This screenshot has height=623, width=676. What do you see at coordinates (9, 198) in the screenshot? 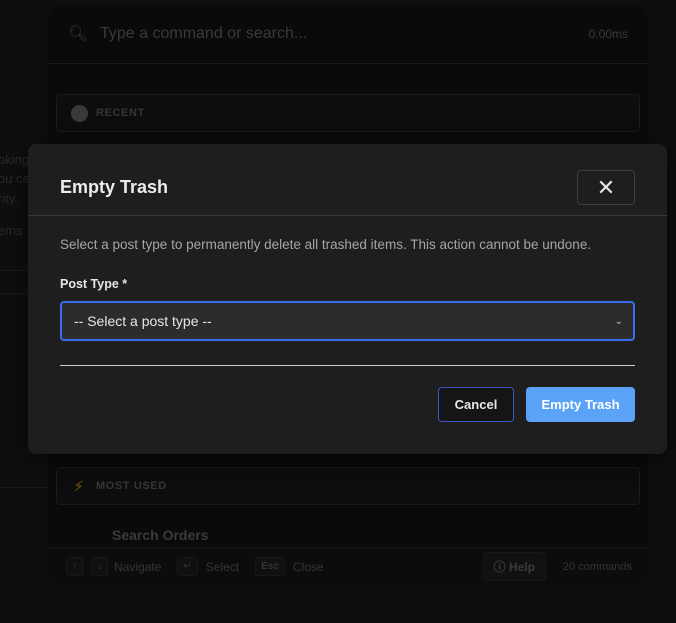
I see `background-text: rity.` at bounding box center [9, 198].